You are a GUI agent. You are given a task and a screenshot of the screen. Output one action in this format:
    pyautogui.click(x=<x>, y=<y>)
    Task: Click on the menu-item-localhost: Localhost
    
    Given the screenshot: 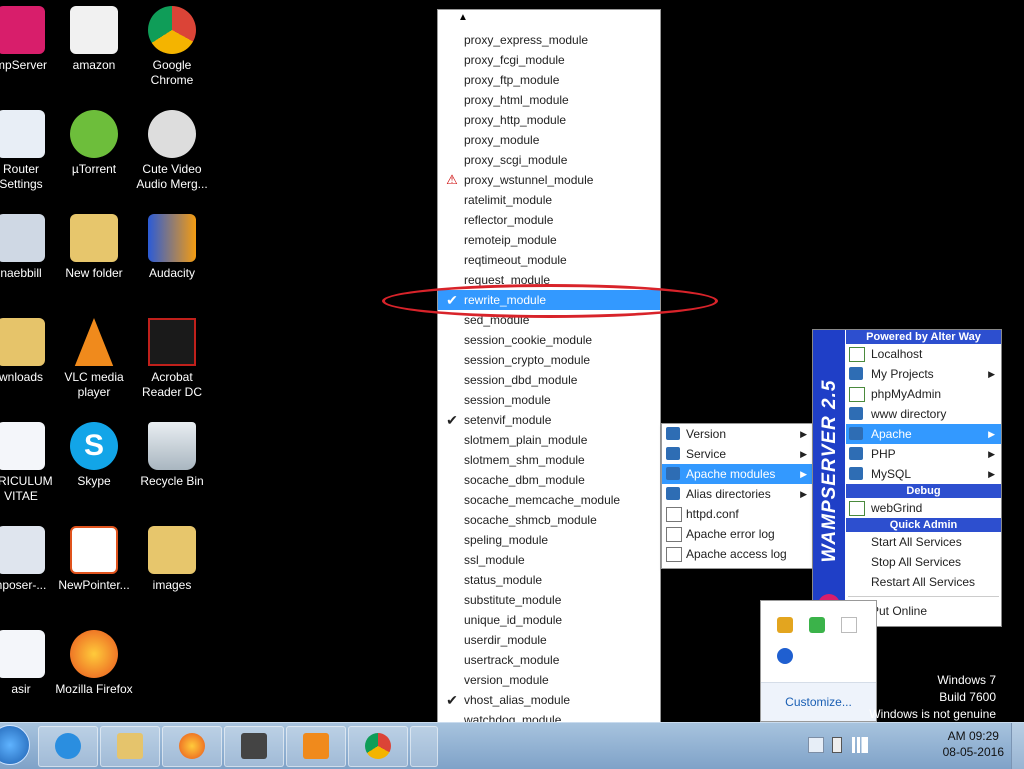 What is the action you would take?
    pyautogui.click(x=923, y=354)
    